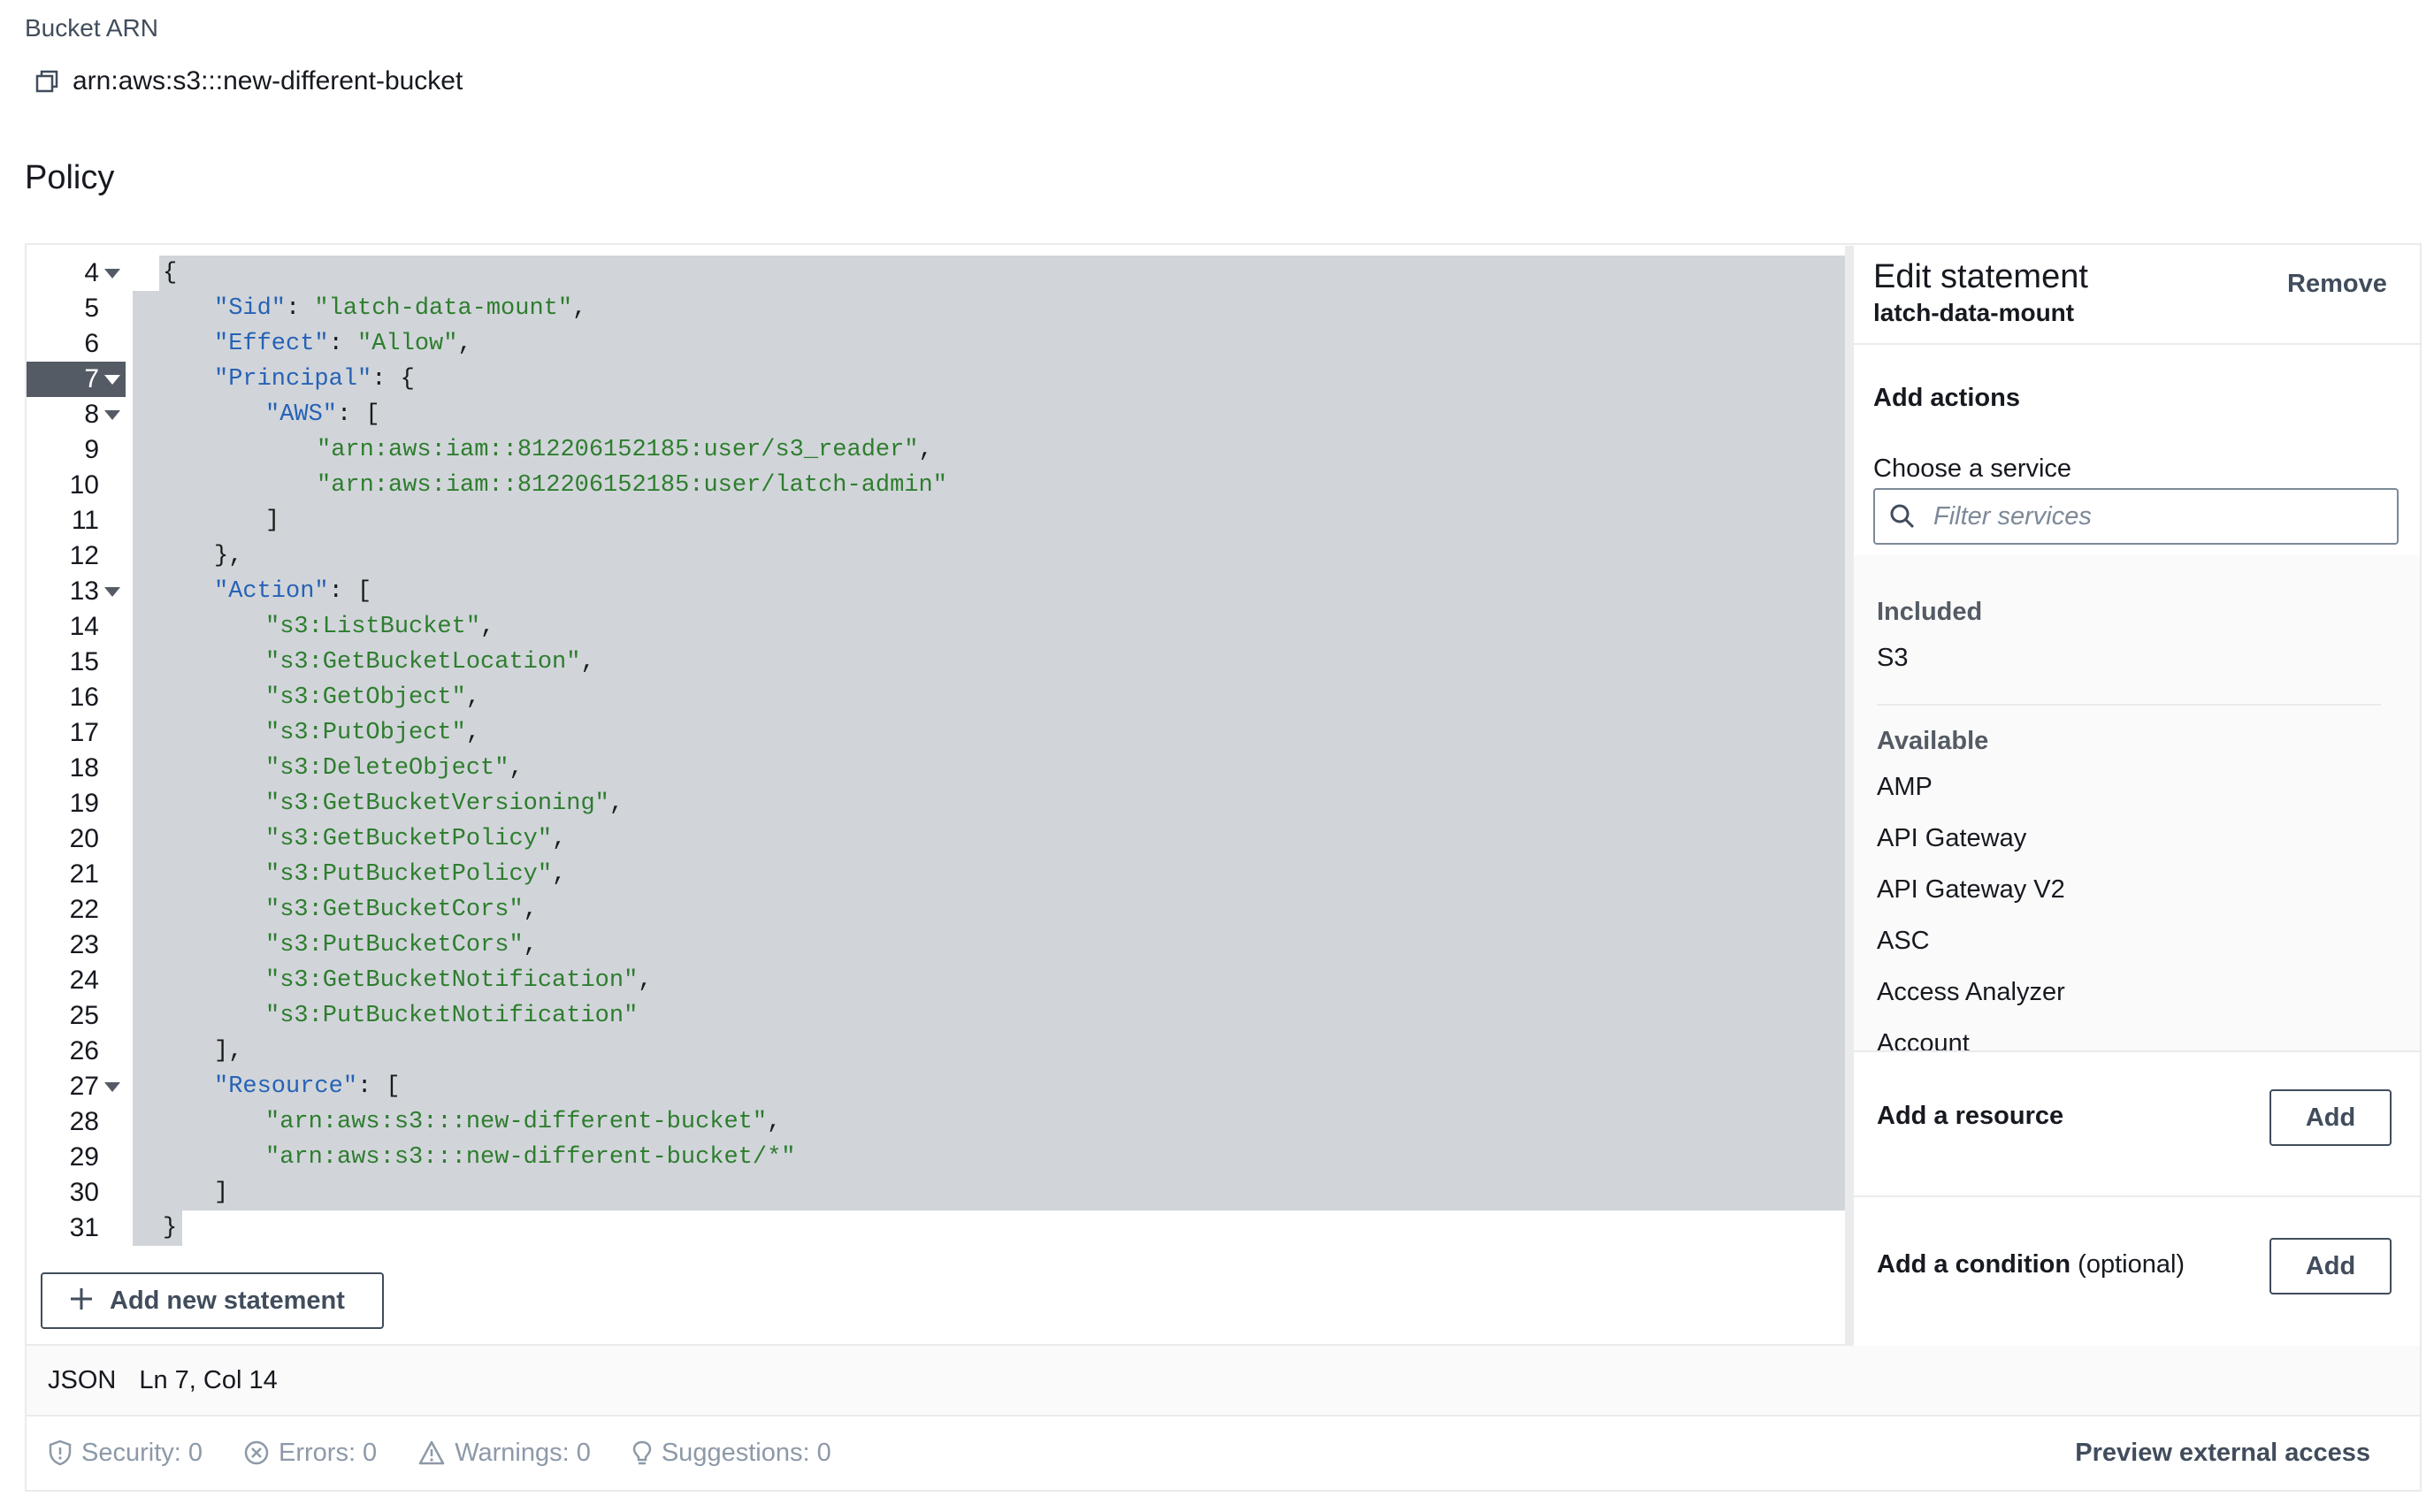  What do you see at coordinates (84, 944) in the screenshot?
I see `line-number: 23` at bounding box center [84, 944].